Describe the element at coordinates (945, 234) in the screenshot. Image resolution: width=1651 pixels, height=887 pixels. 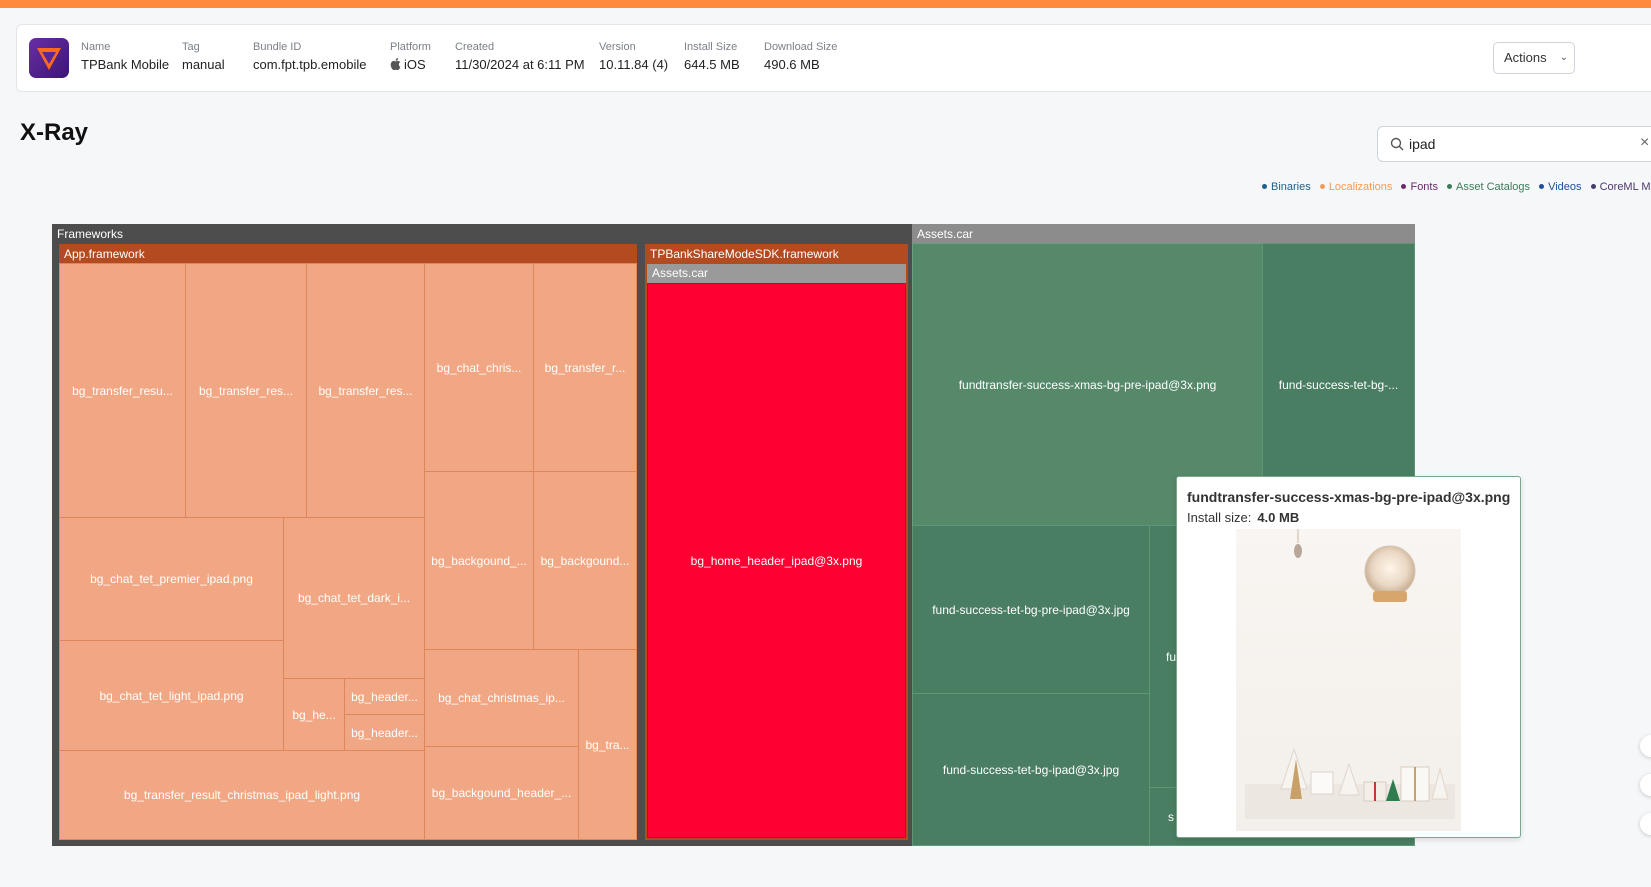
I see `assets-car-header: Assets.car` at that location.